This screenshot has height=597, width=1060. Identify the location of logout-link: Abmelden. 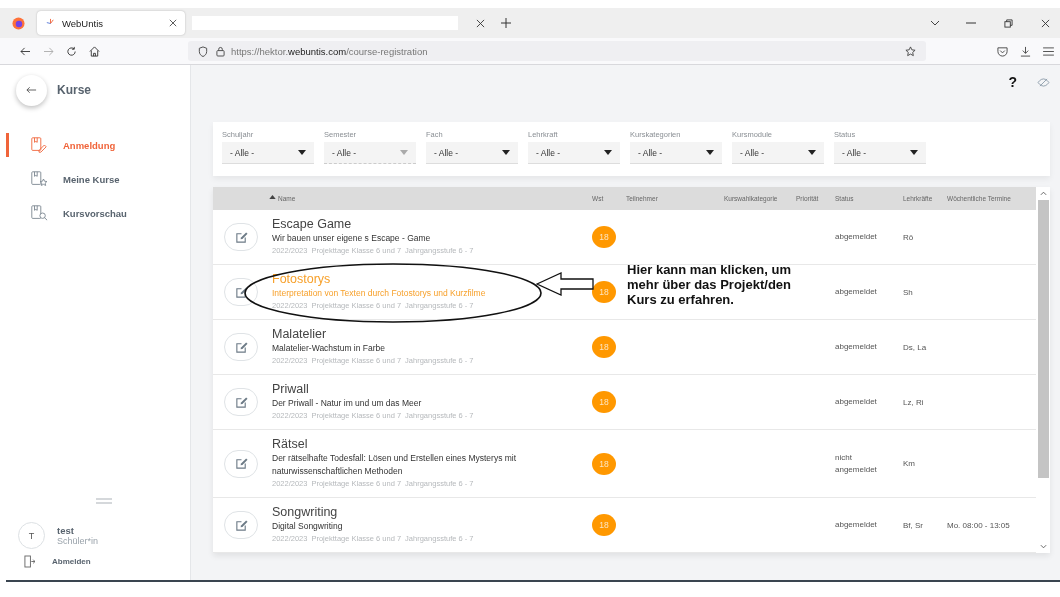
(107, 561).